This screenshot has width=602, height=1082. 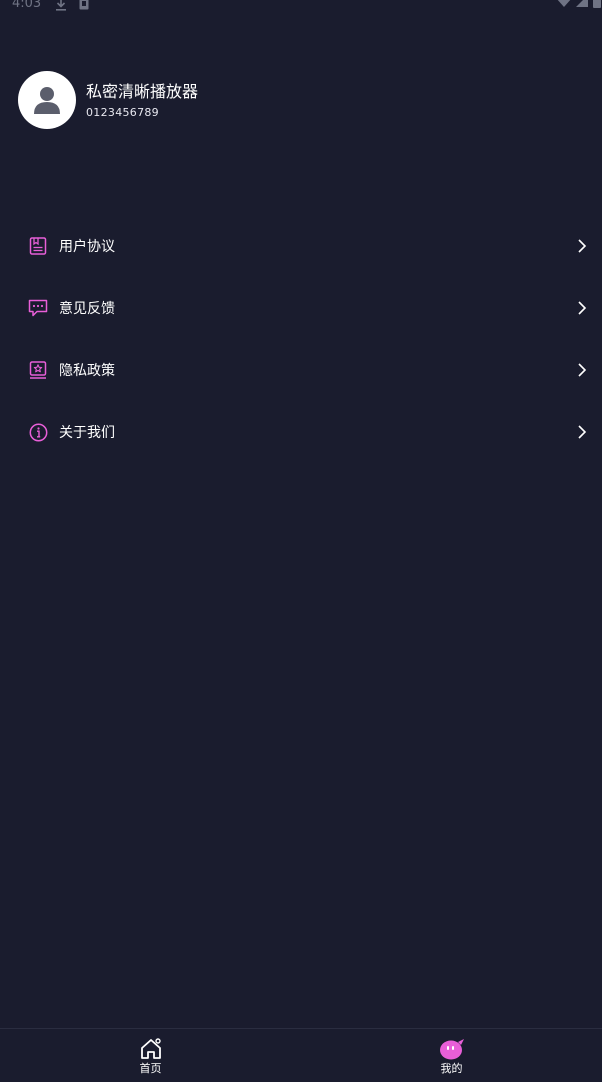 I want to click on feedback-icon, so click(x=38, y=308).